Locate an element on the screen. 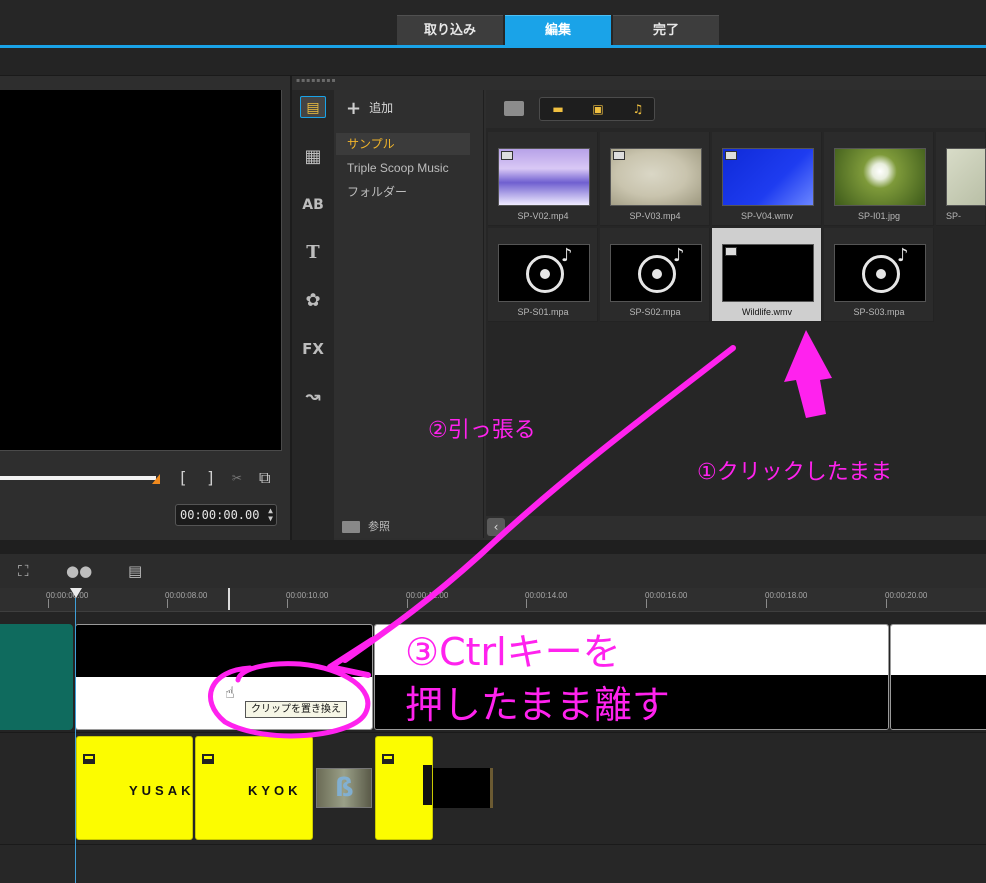 The image size is (986, 883). folder-item-sample: サンプル is located at coordinates (403, 144).